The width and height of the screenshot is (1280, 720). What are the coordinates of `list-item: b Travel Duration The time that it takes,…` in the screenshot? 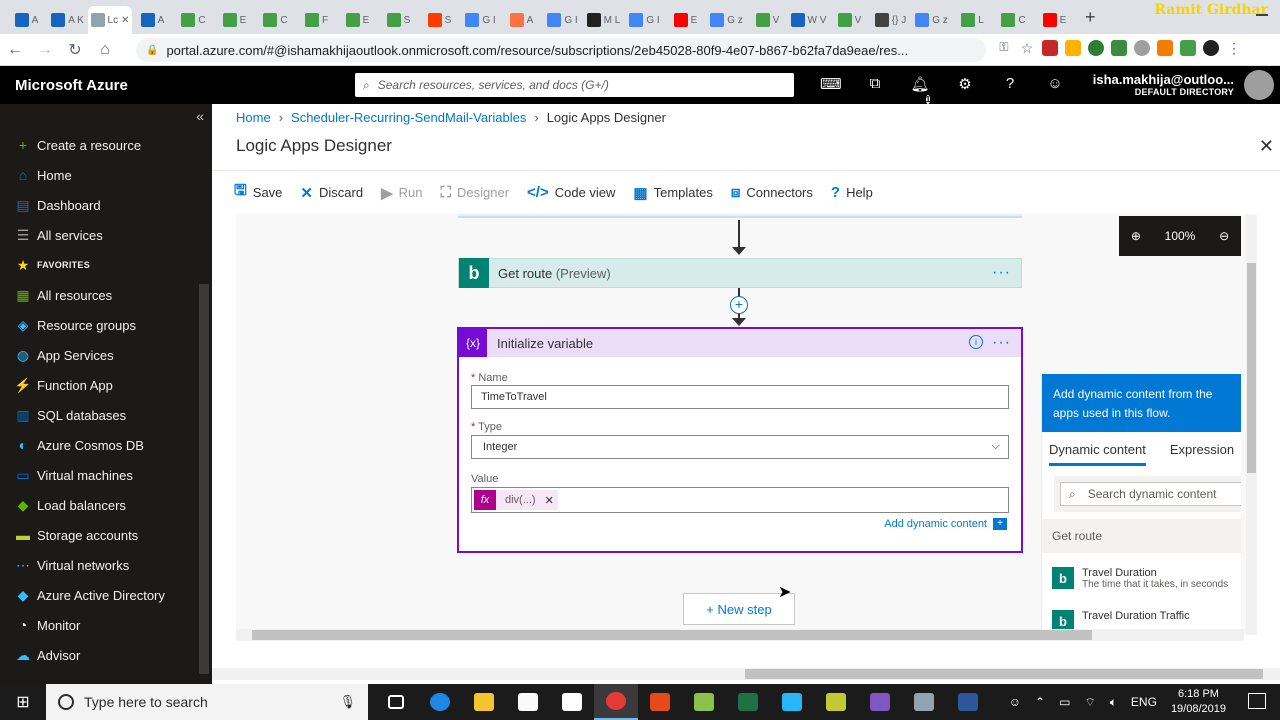 It's located at (1140, 578).